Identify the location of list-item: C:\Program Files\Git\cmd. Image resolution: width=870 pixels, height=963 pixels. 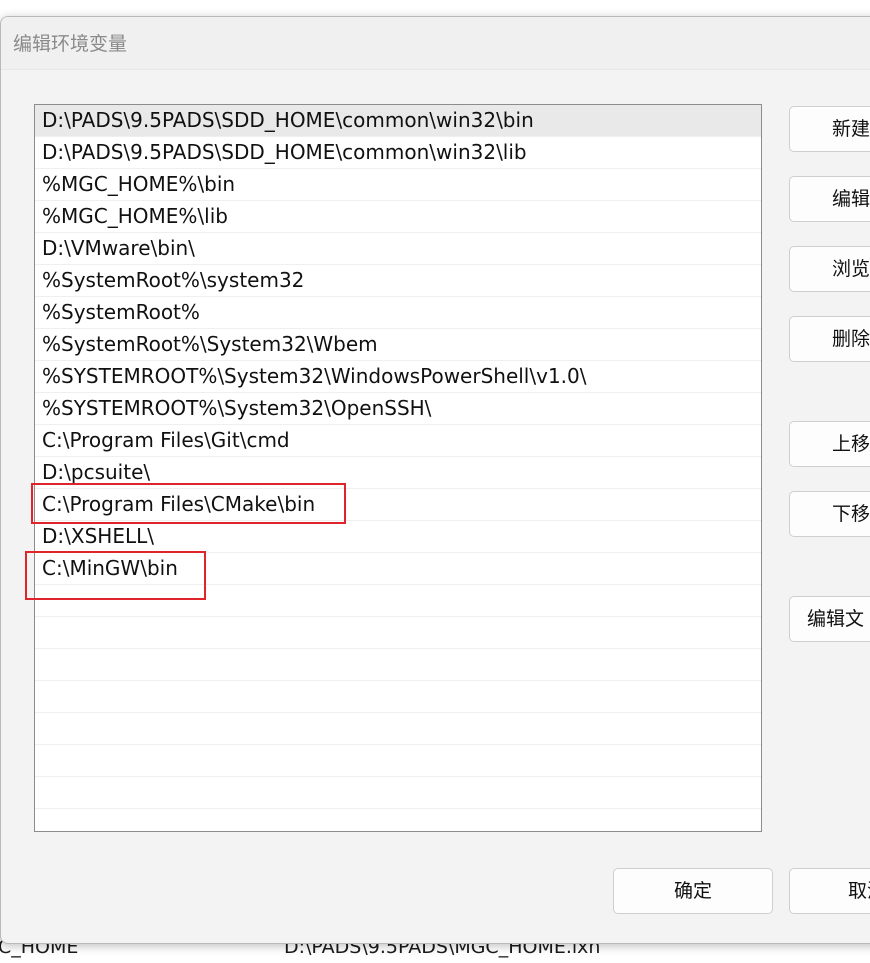
(398, 441).